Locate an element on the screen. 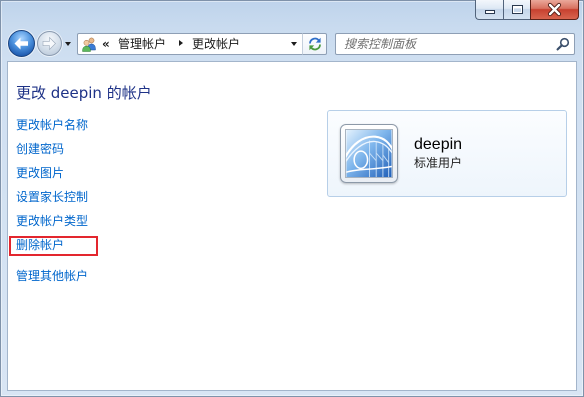  account-picture is located at coordinates (369, 153).